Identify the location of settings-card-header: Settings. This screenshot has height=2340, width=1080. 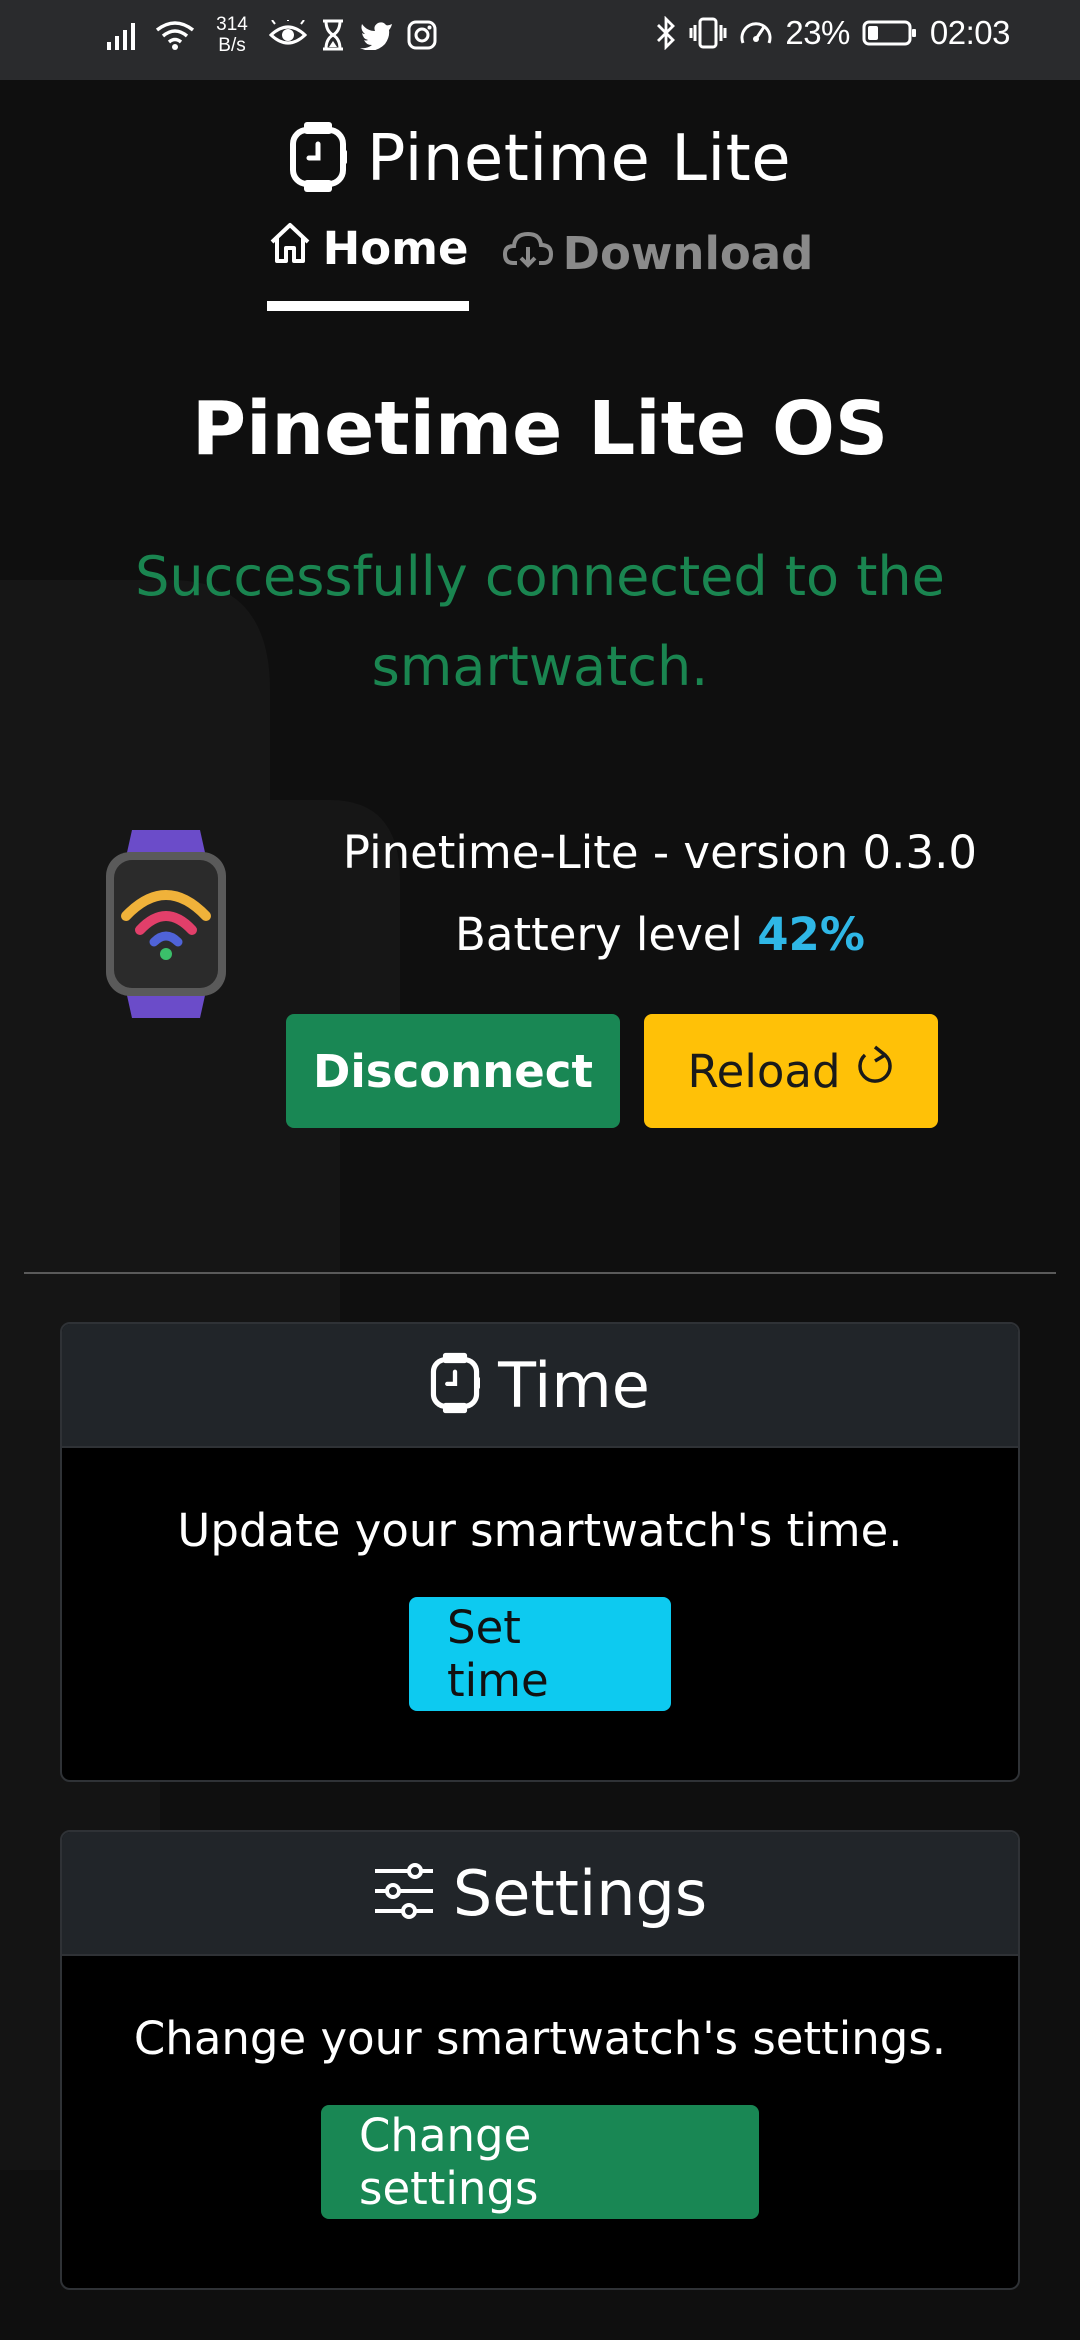
(540, 1894).